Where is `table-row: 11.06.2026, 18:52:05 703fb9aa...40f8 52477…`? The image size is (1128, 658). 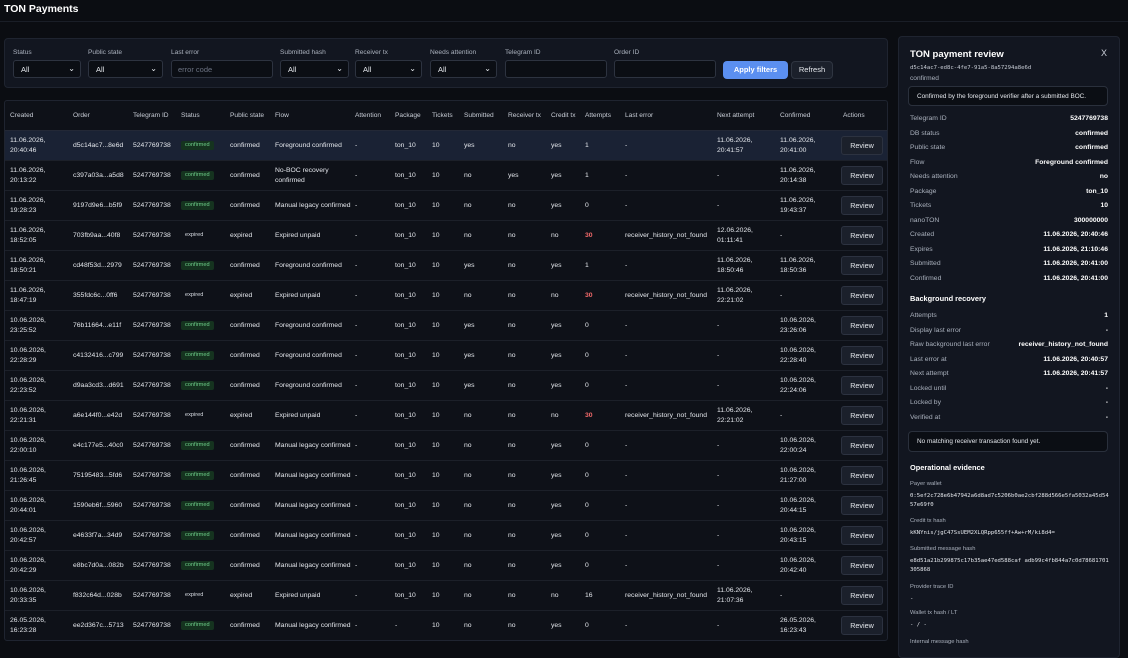
table-row: 11.06.2026, 18:52:05 703fb9aa...40f8 52477… is located at coordinates (446, 236).